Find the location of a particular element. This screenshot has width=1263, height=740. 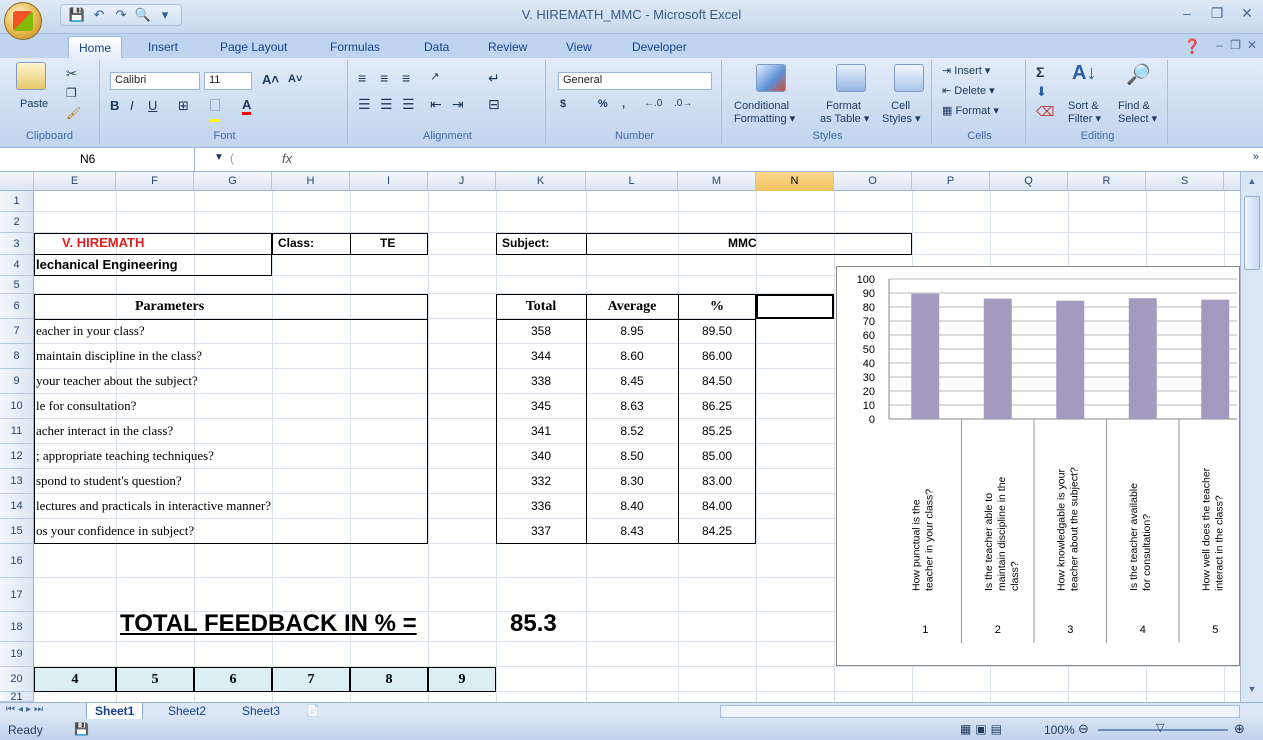

row-header-2: 2 is located at coordinates (17, 222).